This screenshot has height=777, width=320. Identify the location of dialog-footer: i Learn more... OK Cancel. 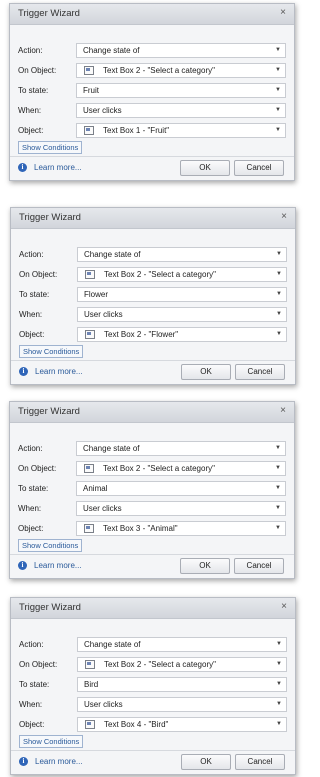
(153, 763).